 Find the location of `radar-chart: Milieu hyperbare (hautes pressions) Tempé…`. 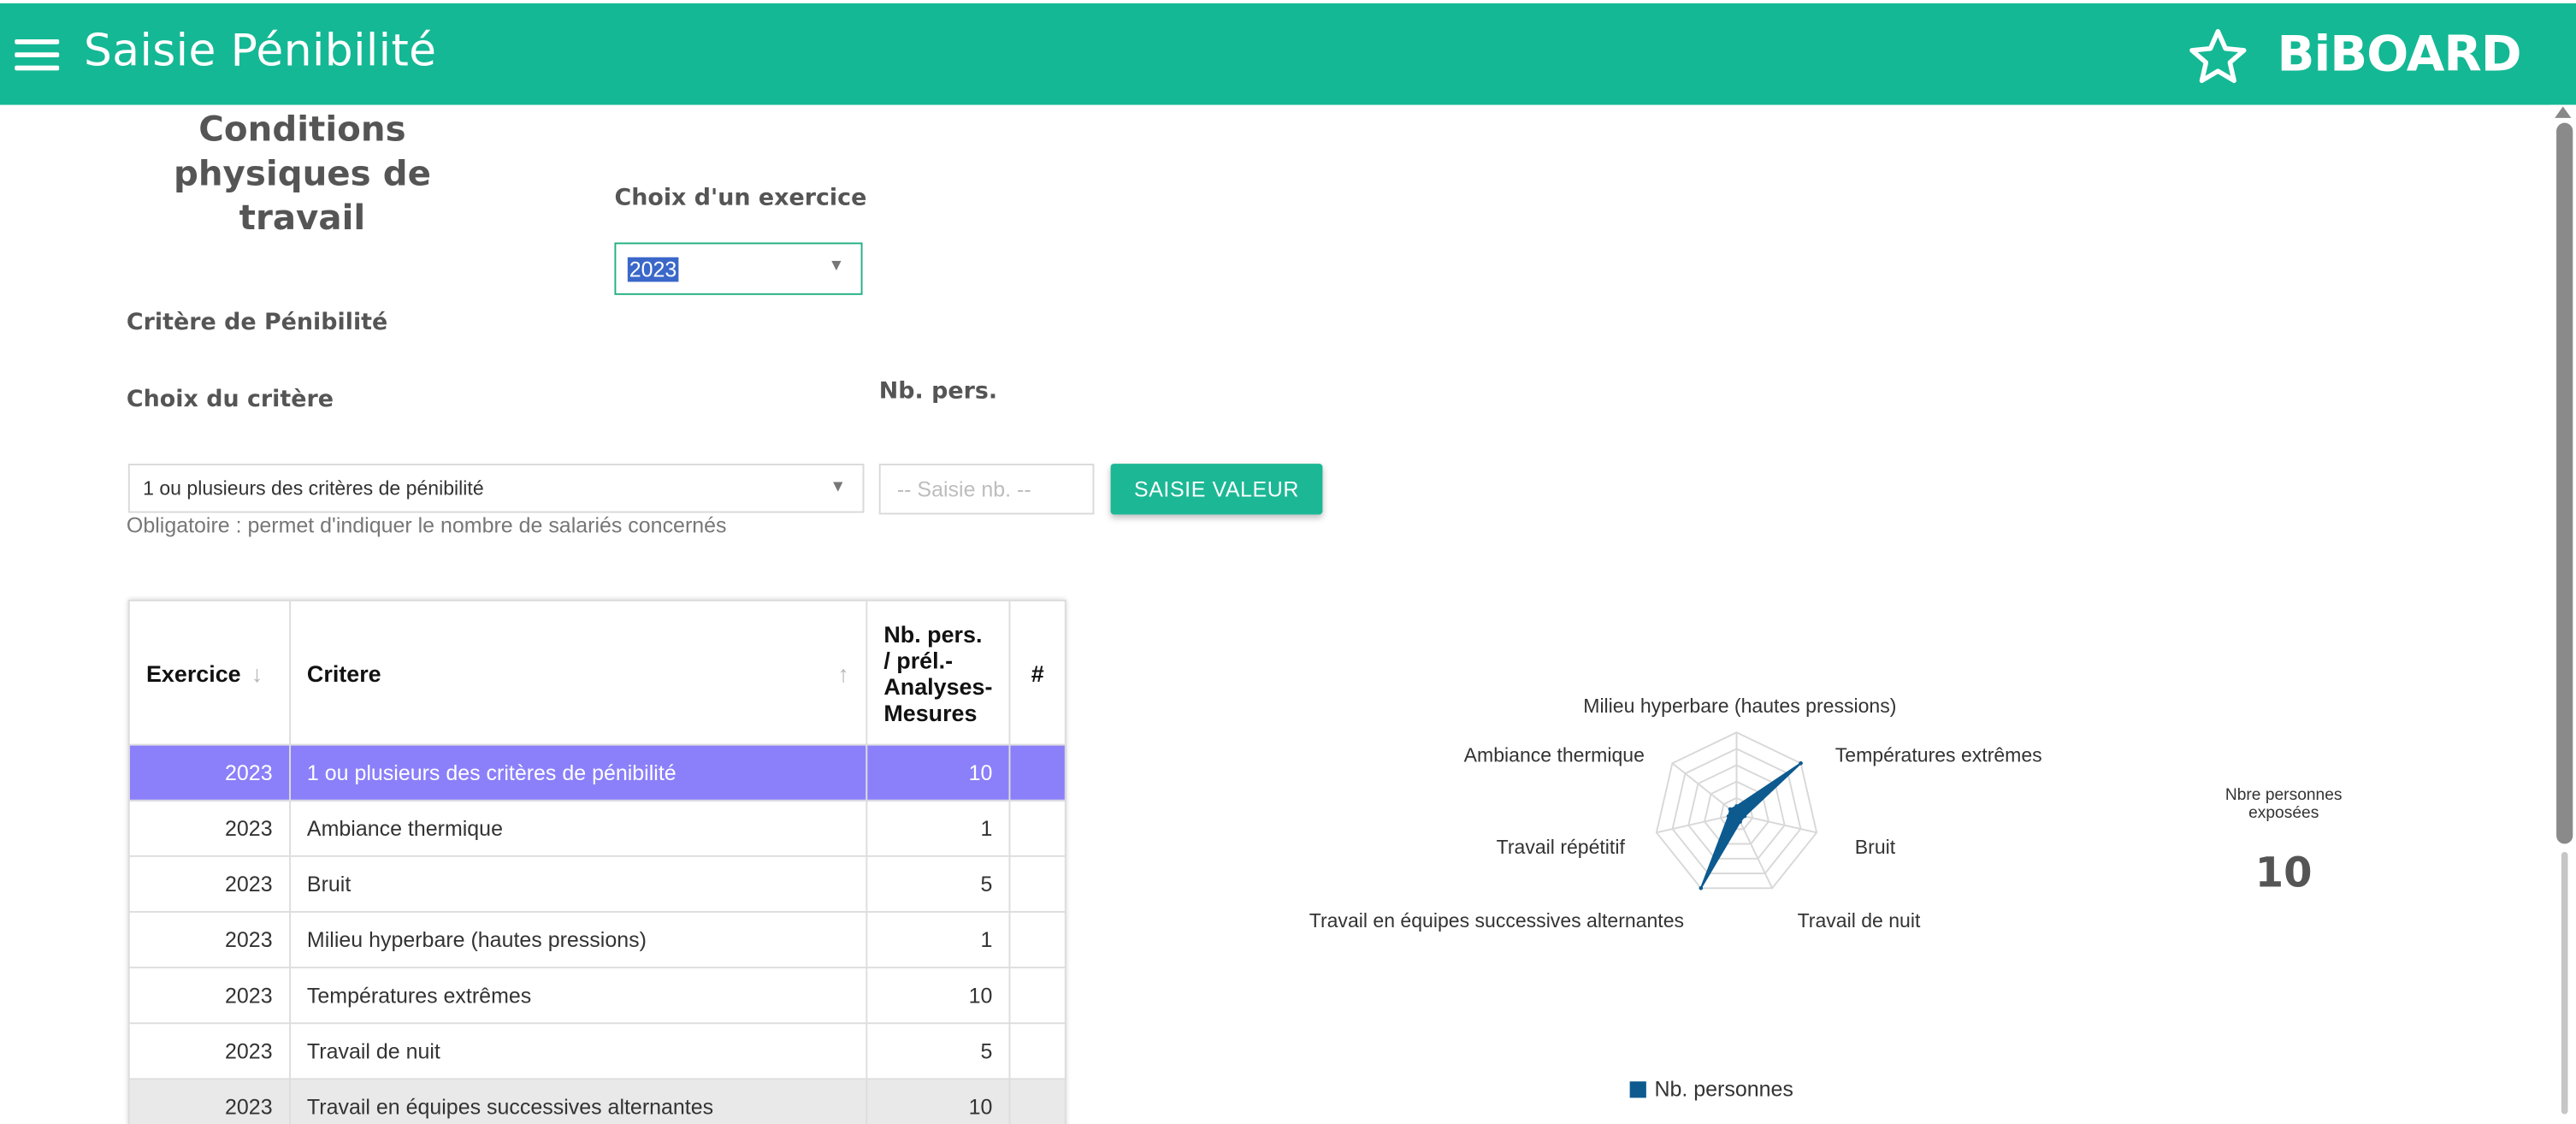

radar-chart: Milieu hyperbare (hautes pressions) Tempé… is located at coordinates (1675, 813).